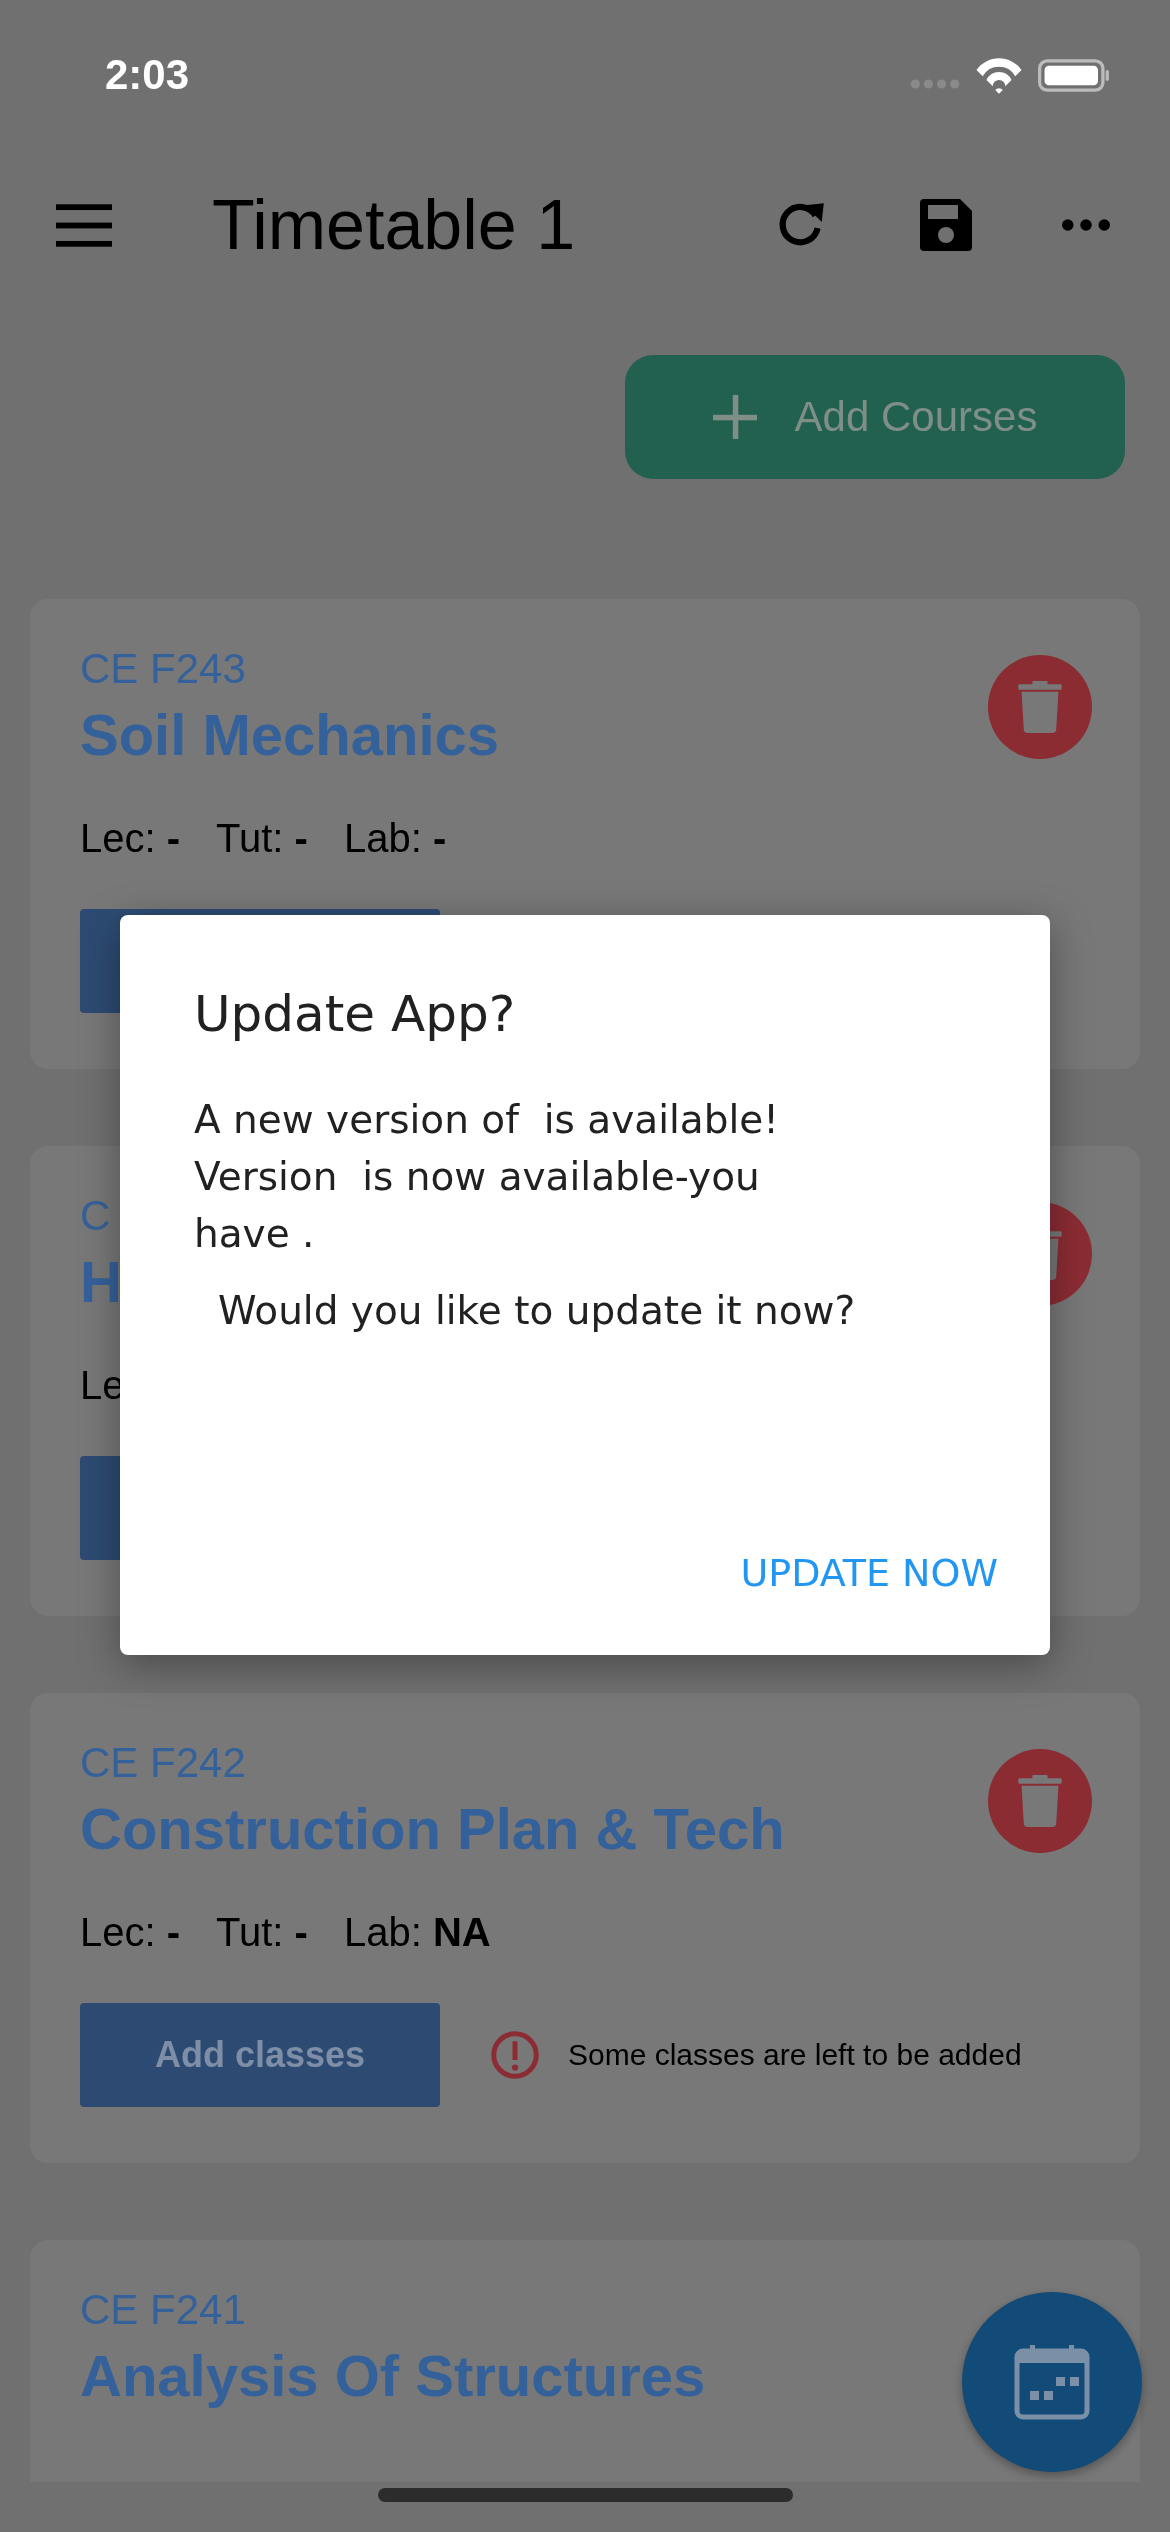 This screenshot has width=1170, height=2532. What do you see at coordinates (355, 1014) in the screenshot?
I see `dialog-title: Update App?` at bounding box center [355, 1014].